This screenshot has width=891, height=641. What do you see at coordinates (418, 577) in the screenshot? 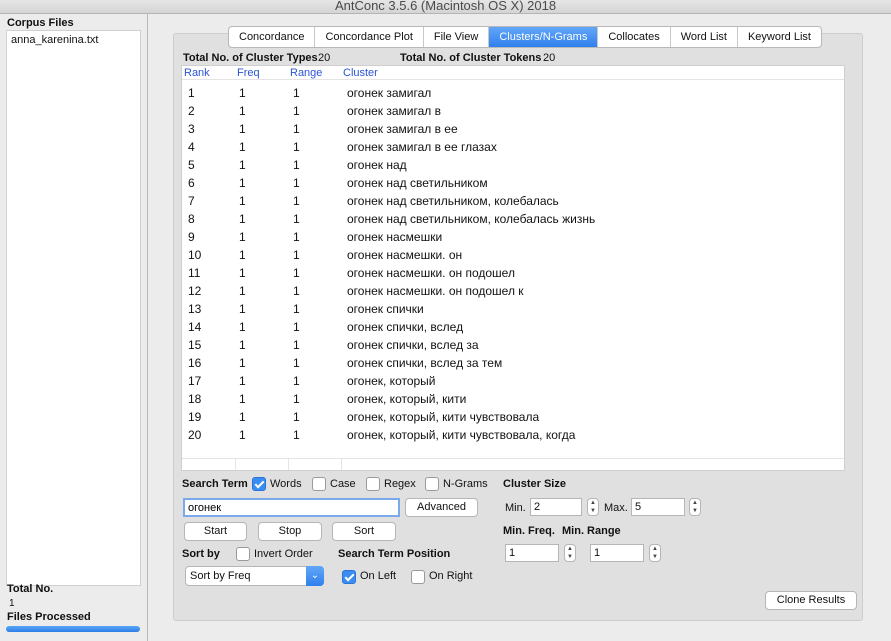
I see `on-right-checkbox` at bounding box center [418, 577].